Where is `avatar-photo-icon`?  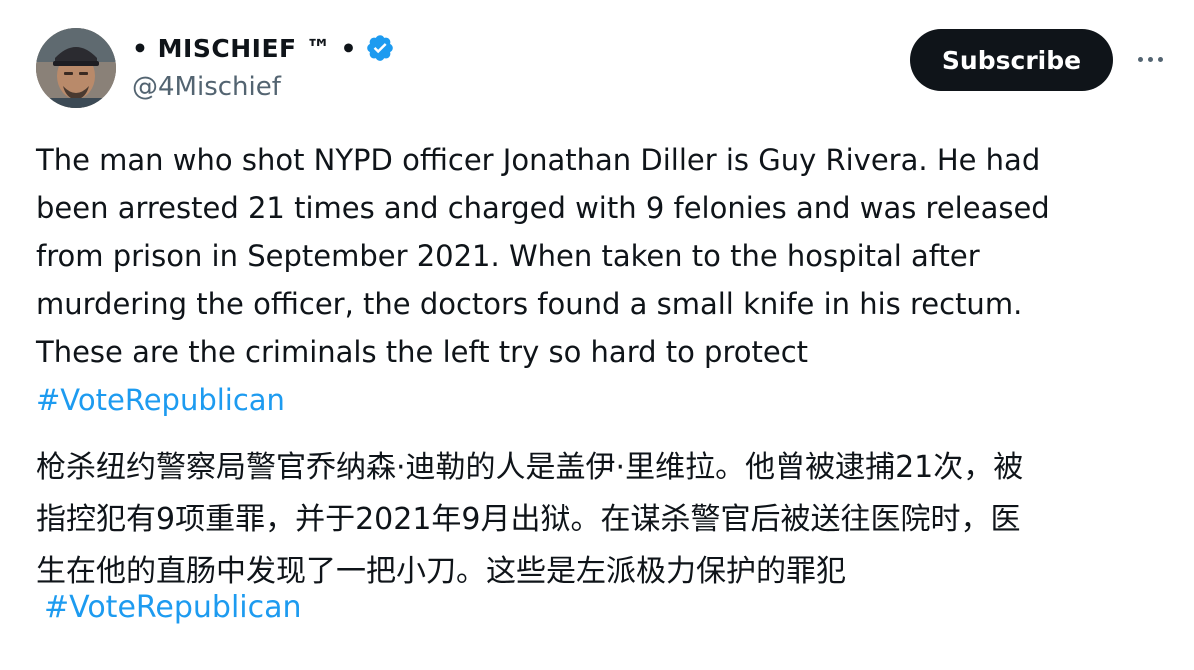
avatar-photo-icon is located at coordinates (76, 68).